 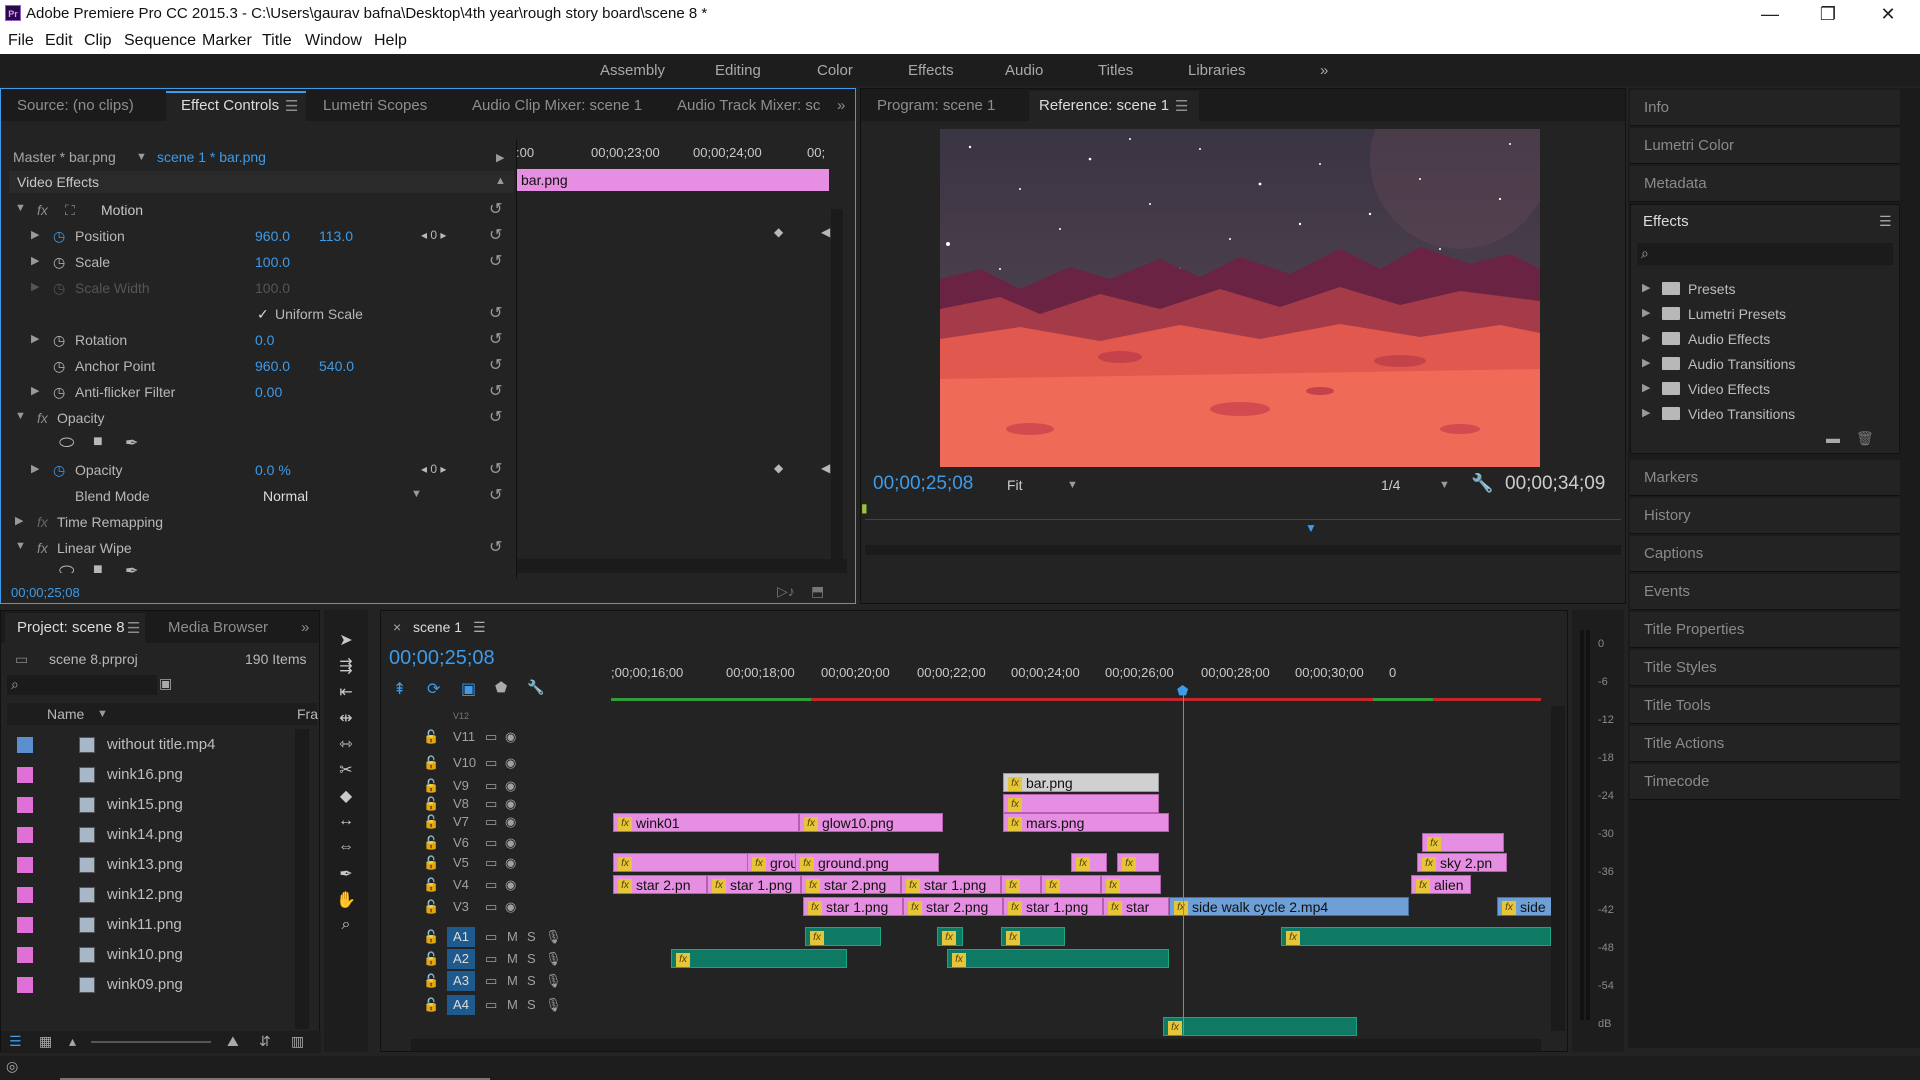 I want to click on panel-title-tools: Title Tools, so click(x=1765, y=706).